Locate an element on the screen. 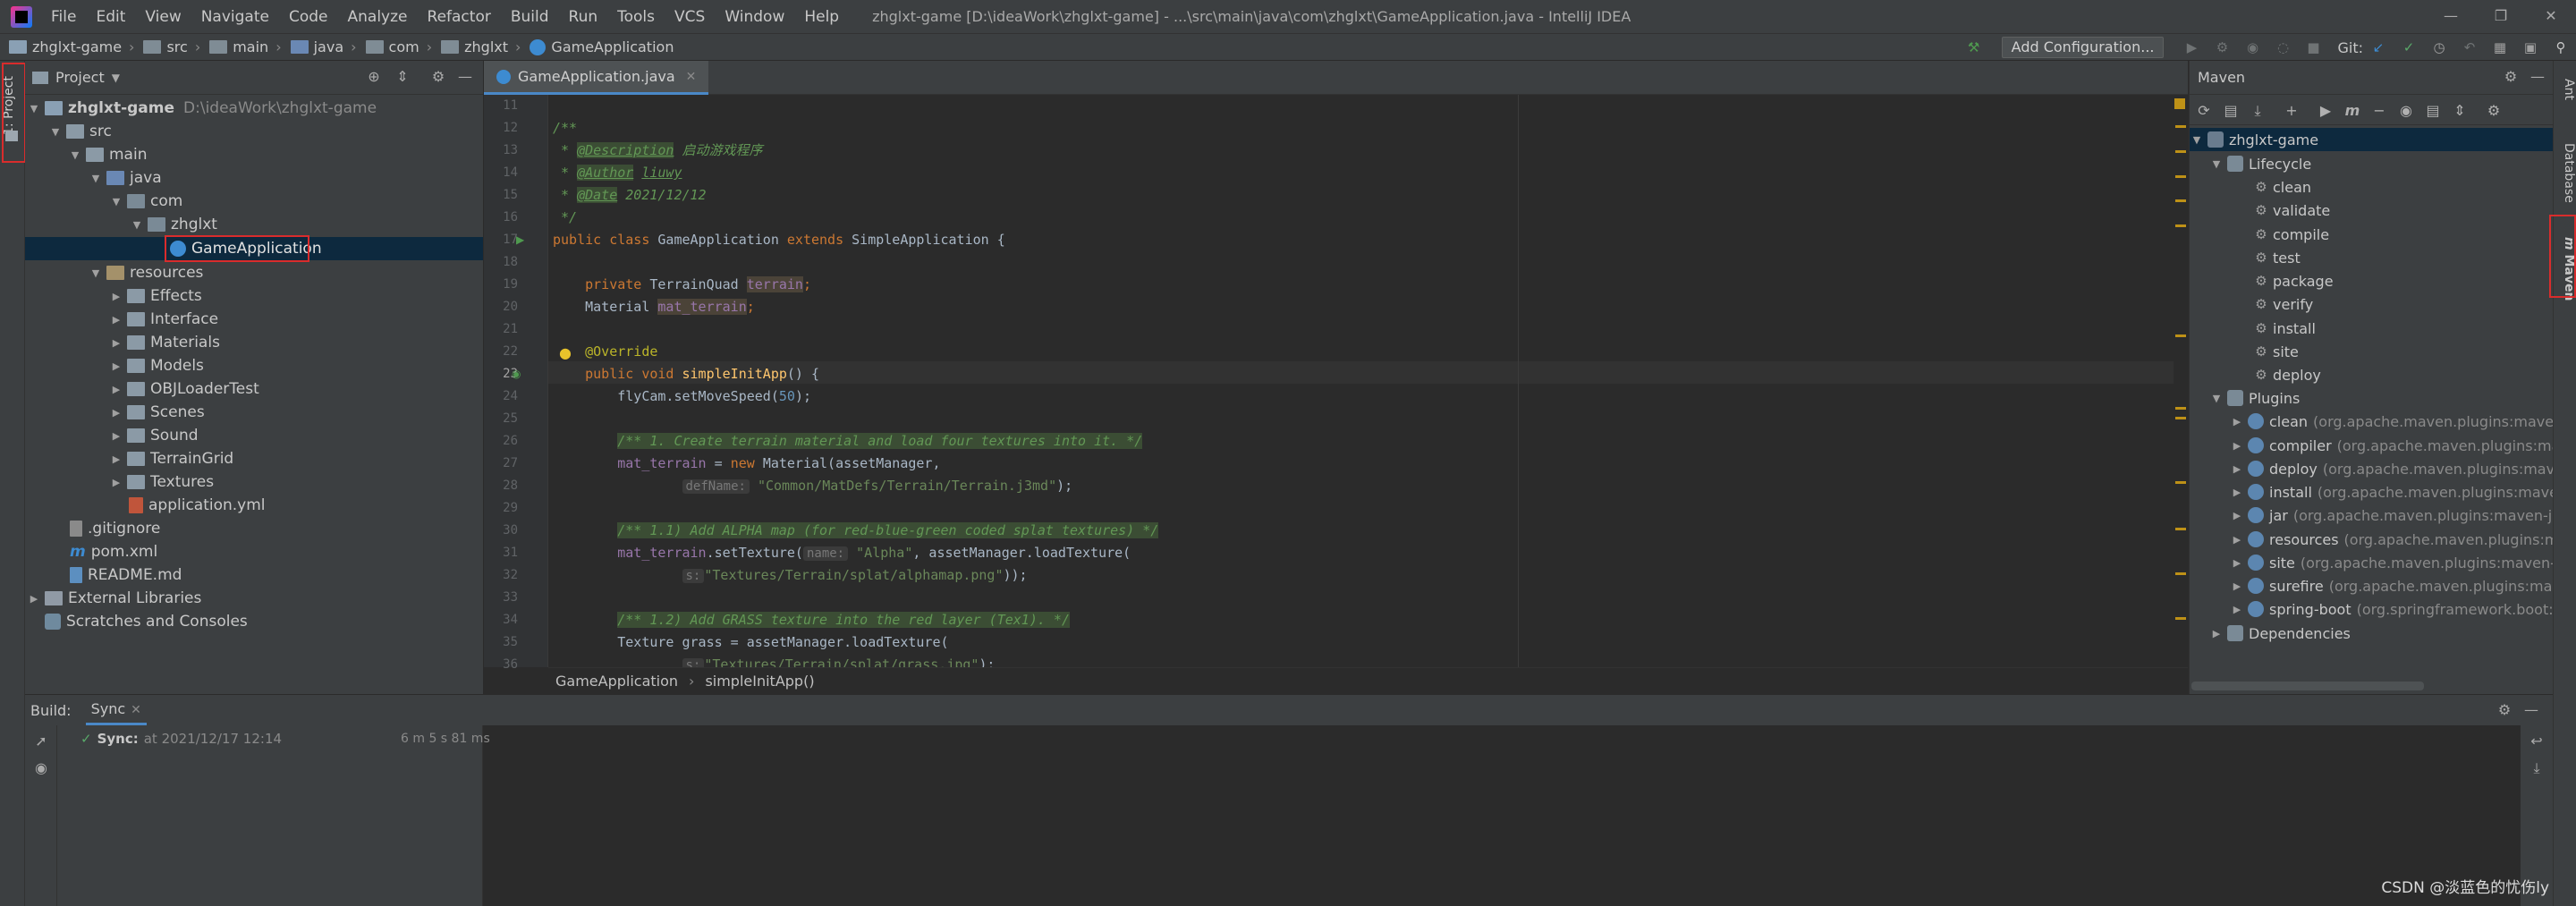 The width and height of the screenshot is (2576, 906). scroll-to-end-icon: ⤓ is located at coordinates (2537, 768).